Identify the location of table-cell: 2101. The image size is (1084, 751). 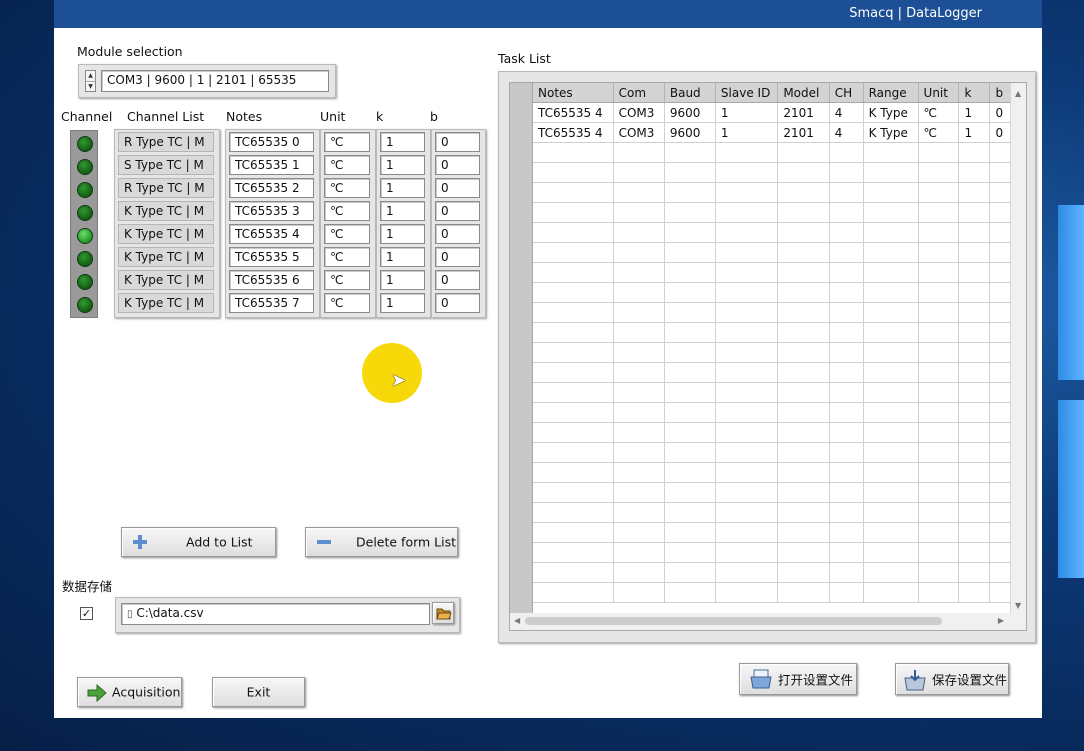
(803, 112).